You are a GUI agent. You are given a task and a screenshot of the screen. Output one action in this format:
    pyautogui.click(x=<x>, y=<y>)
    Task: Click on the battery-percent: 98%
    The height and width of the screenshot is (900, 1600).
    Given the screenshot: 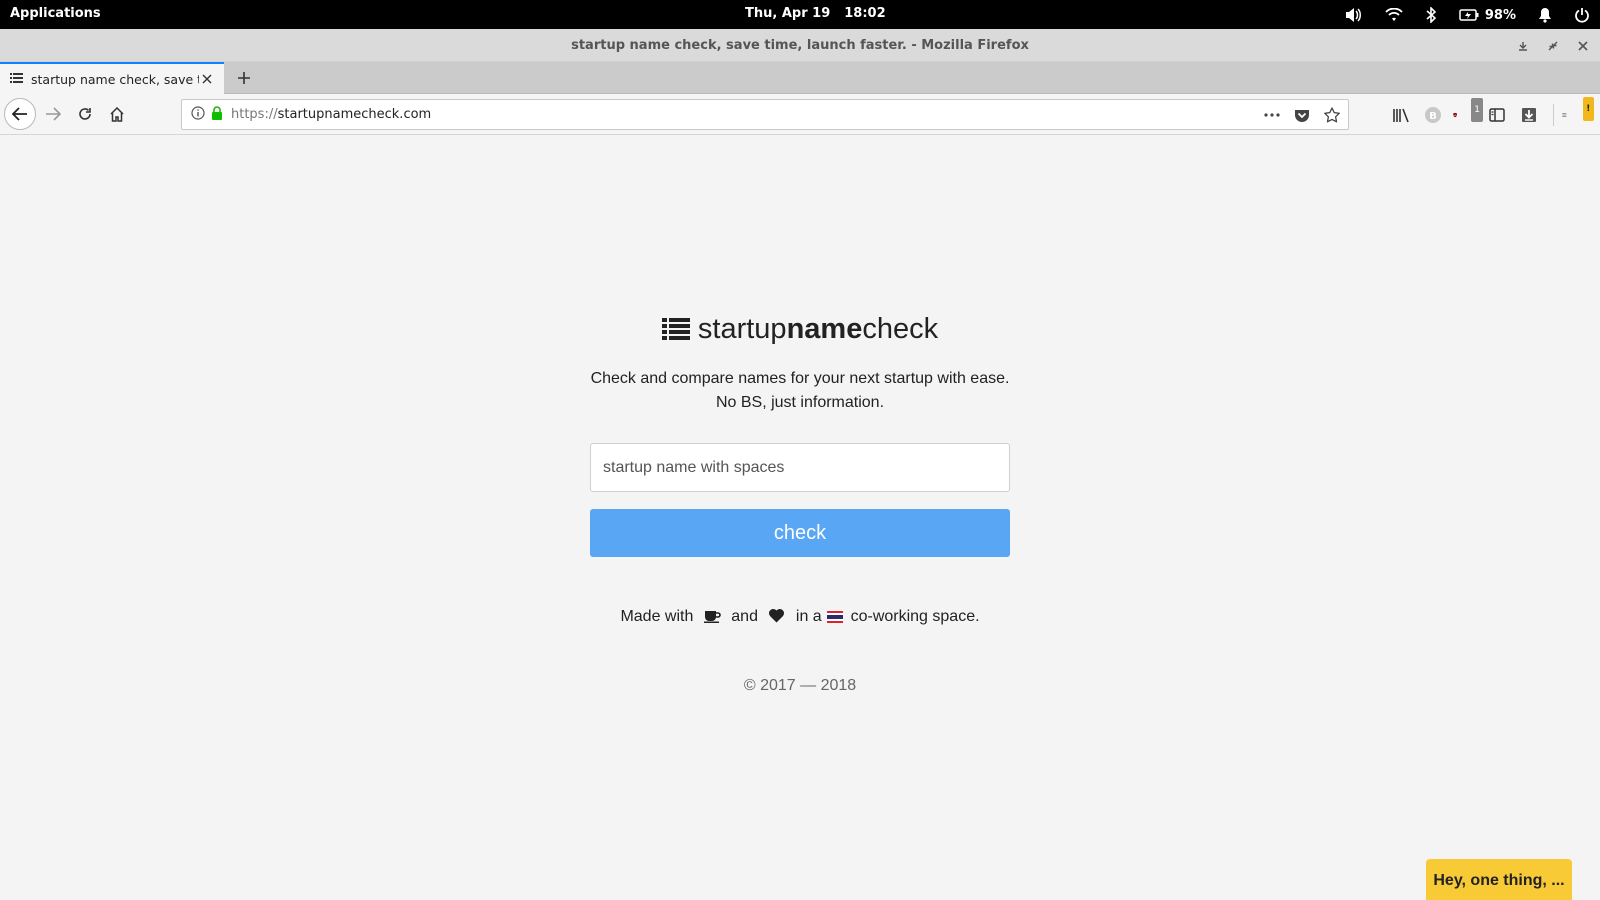 What is the action you would take?
    pyautogui.click(x=1500, y=15)
    